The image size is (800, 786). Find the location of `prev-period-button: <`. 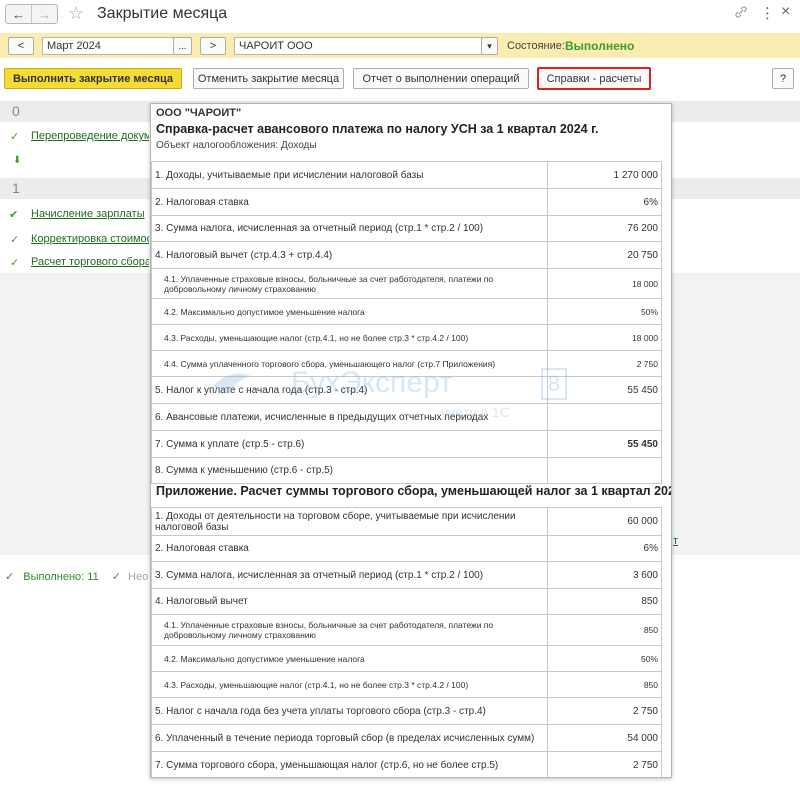

prev-period-button: < is located at coordinates (21, 46).